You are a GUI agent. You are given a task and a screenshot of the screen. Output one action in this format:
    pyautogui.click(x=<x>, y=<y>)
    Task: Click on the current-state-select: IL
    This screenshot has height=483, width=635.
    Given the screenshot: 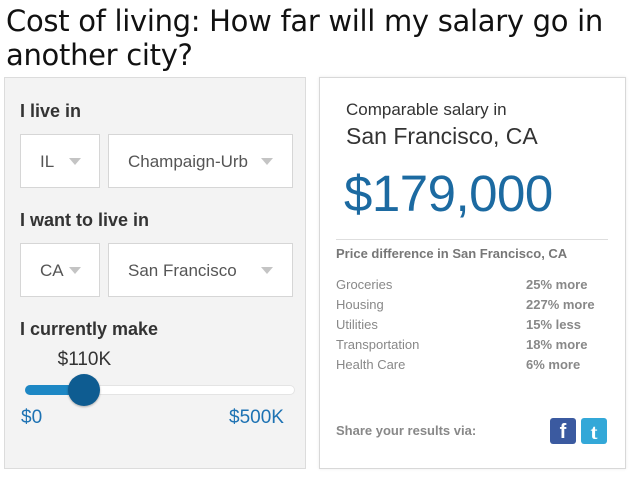 What is the action you would take?
    pyautogui.click(x=60, y=161)
    